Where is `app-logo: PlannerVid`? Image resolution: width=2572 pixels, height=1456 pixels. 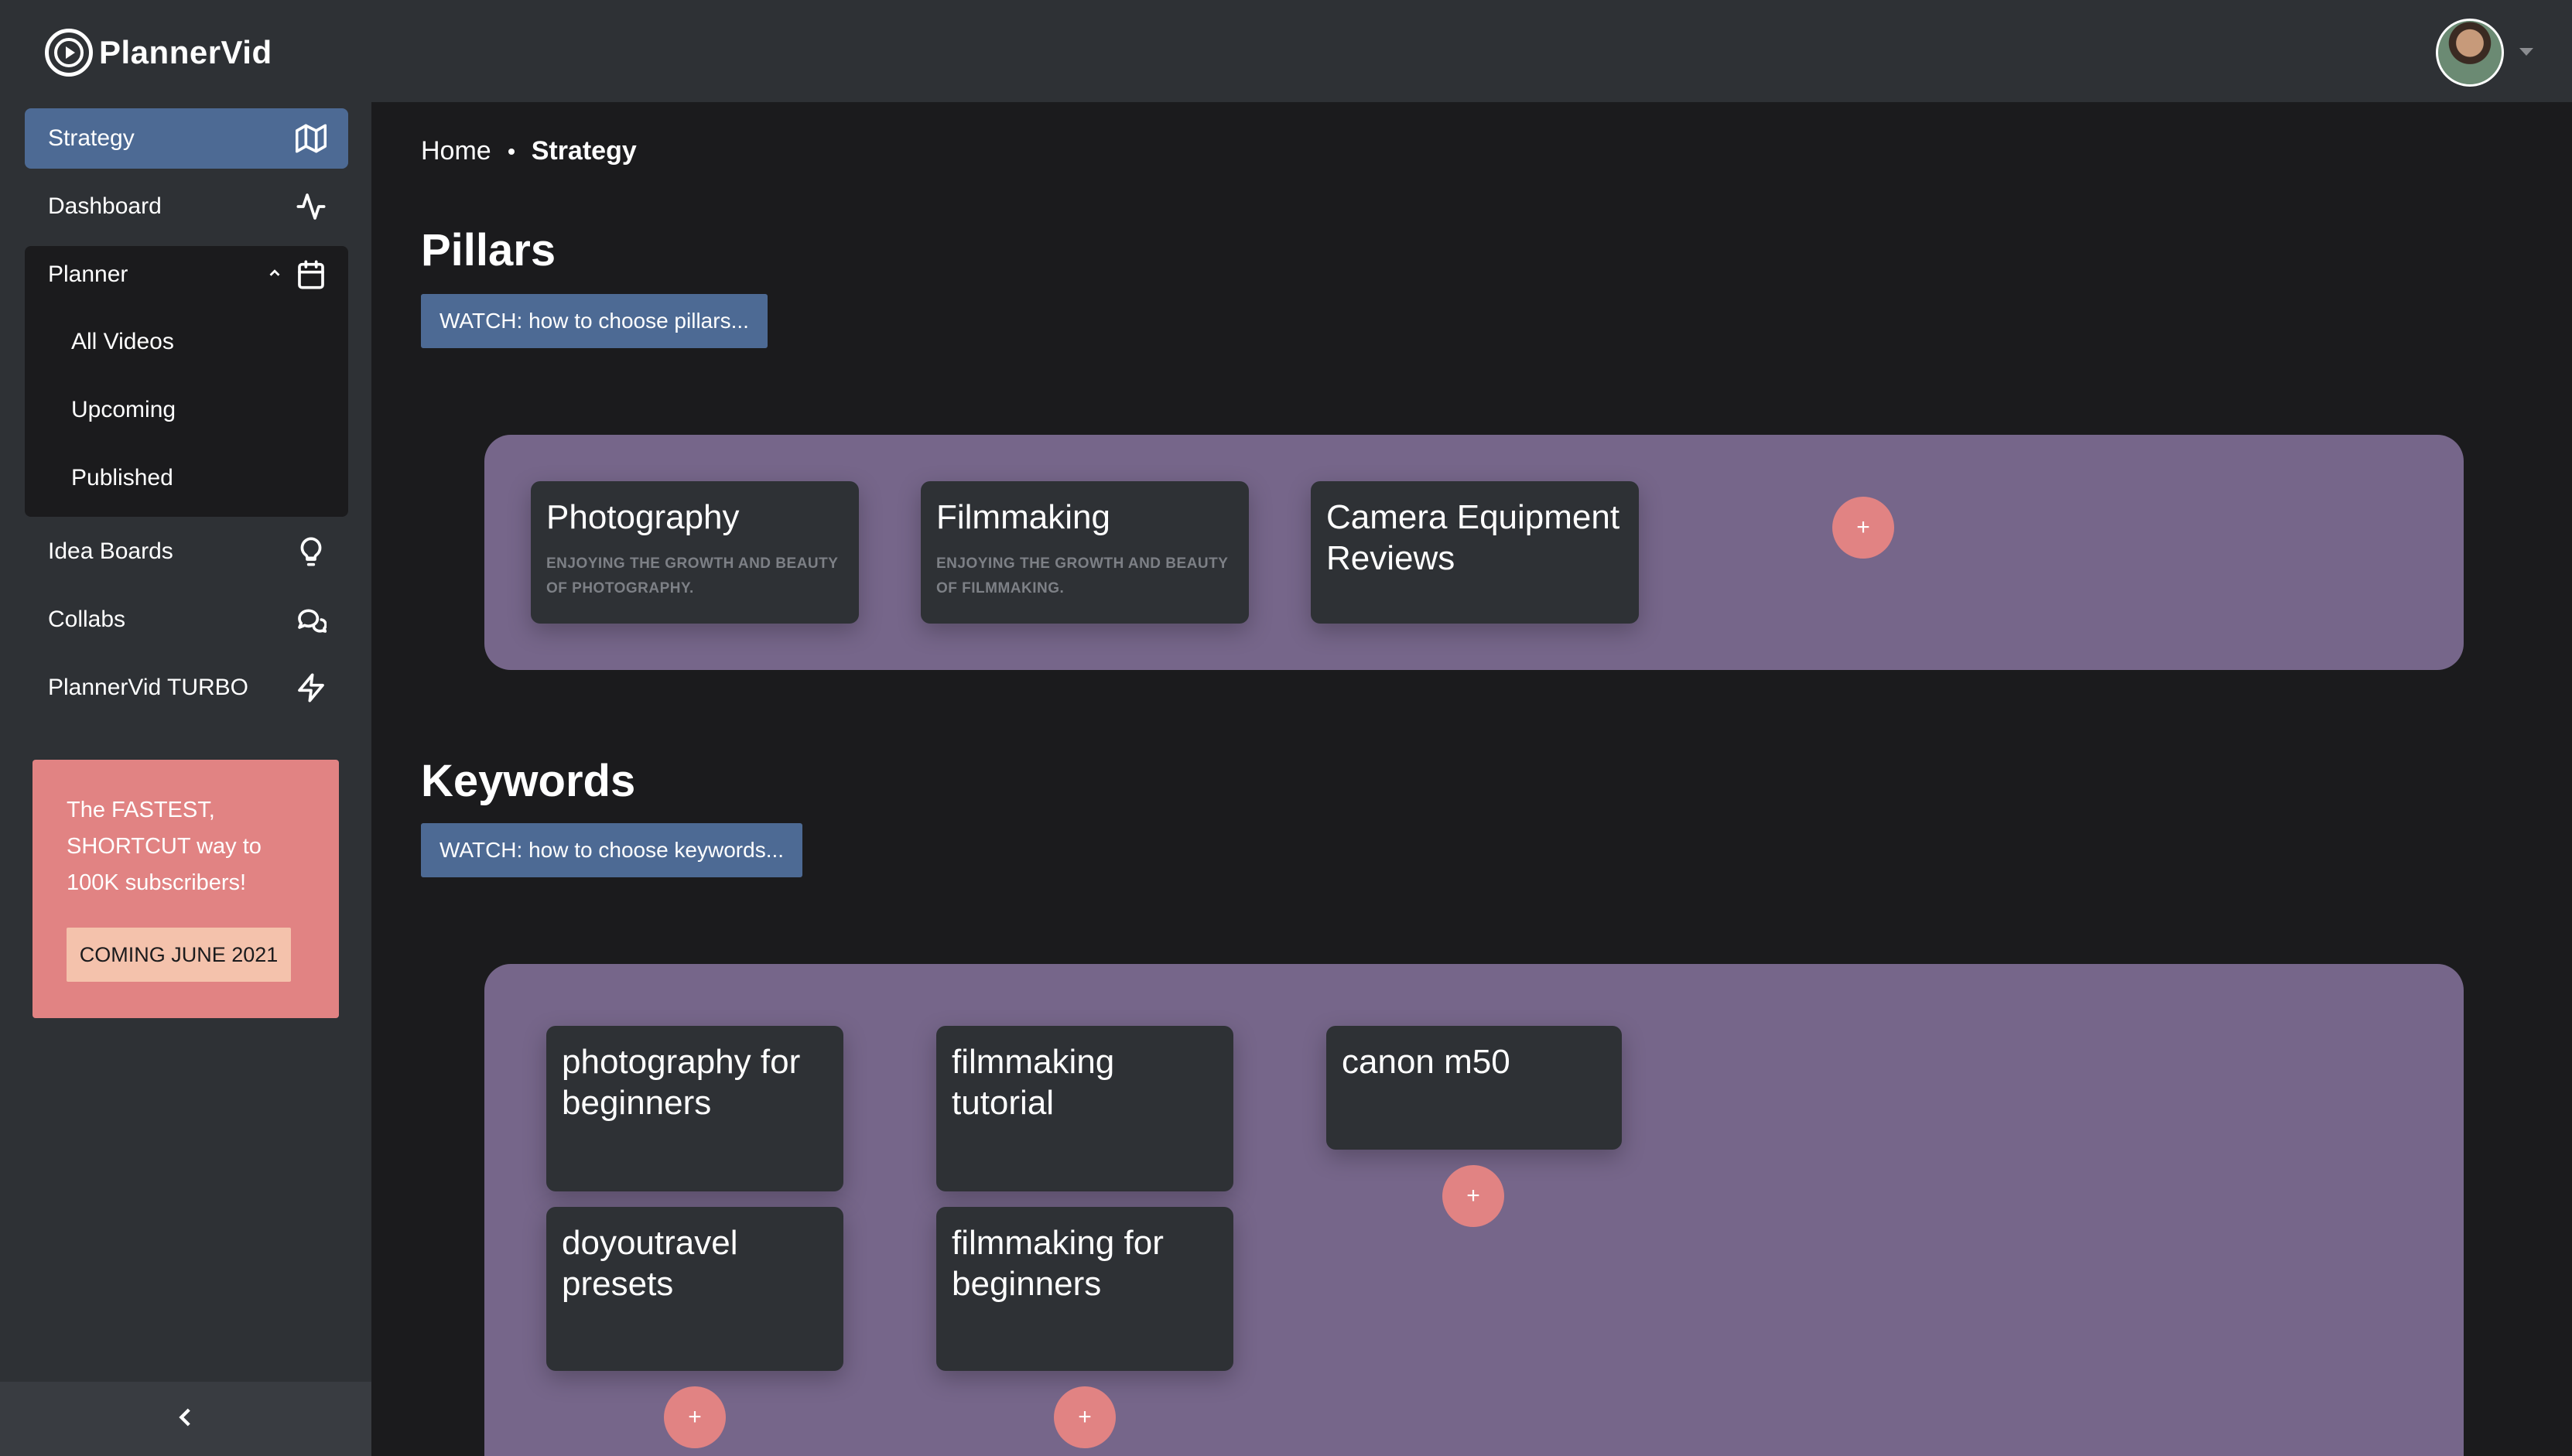
app-logo: PlannerVid is located at coordinates (158, 52).